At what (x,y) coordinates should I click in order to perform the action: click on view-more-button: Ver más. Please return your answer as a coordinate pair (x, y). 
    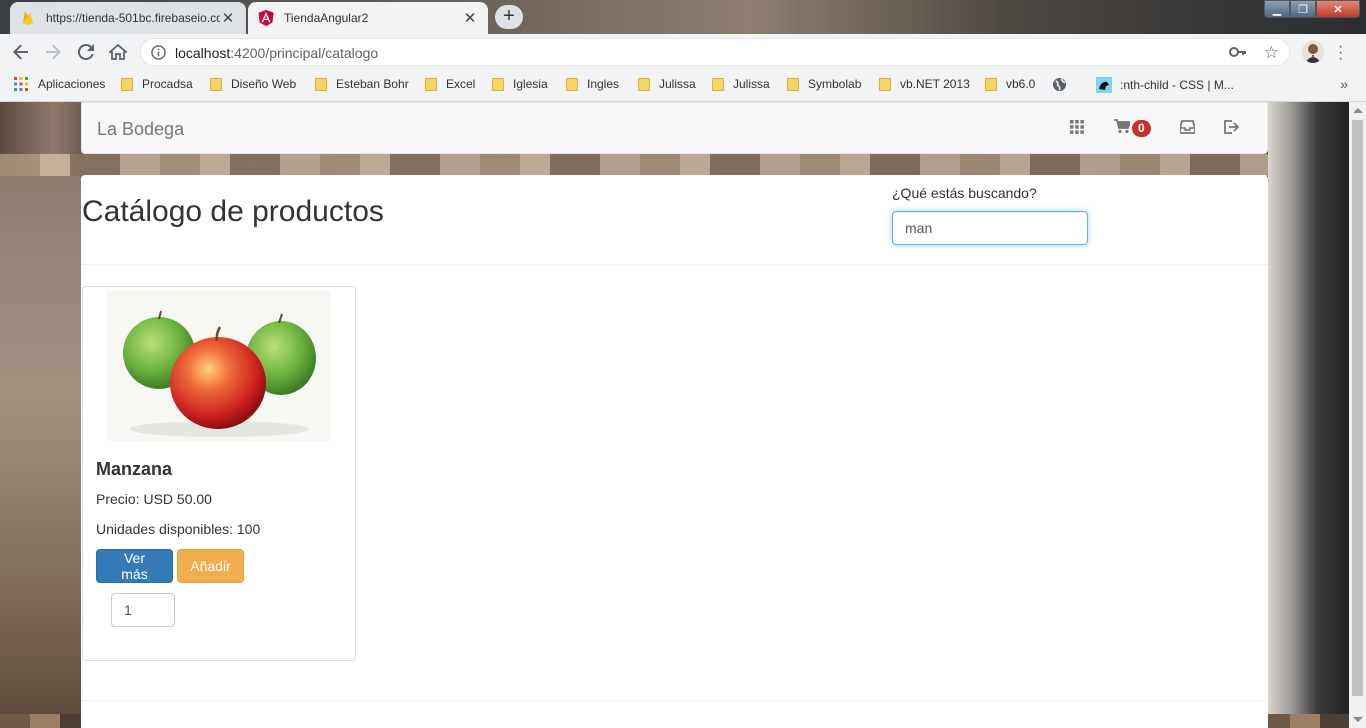
    Looking at the image, I should click on (134, 566).